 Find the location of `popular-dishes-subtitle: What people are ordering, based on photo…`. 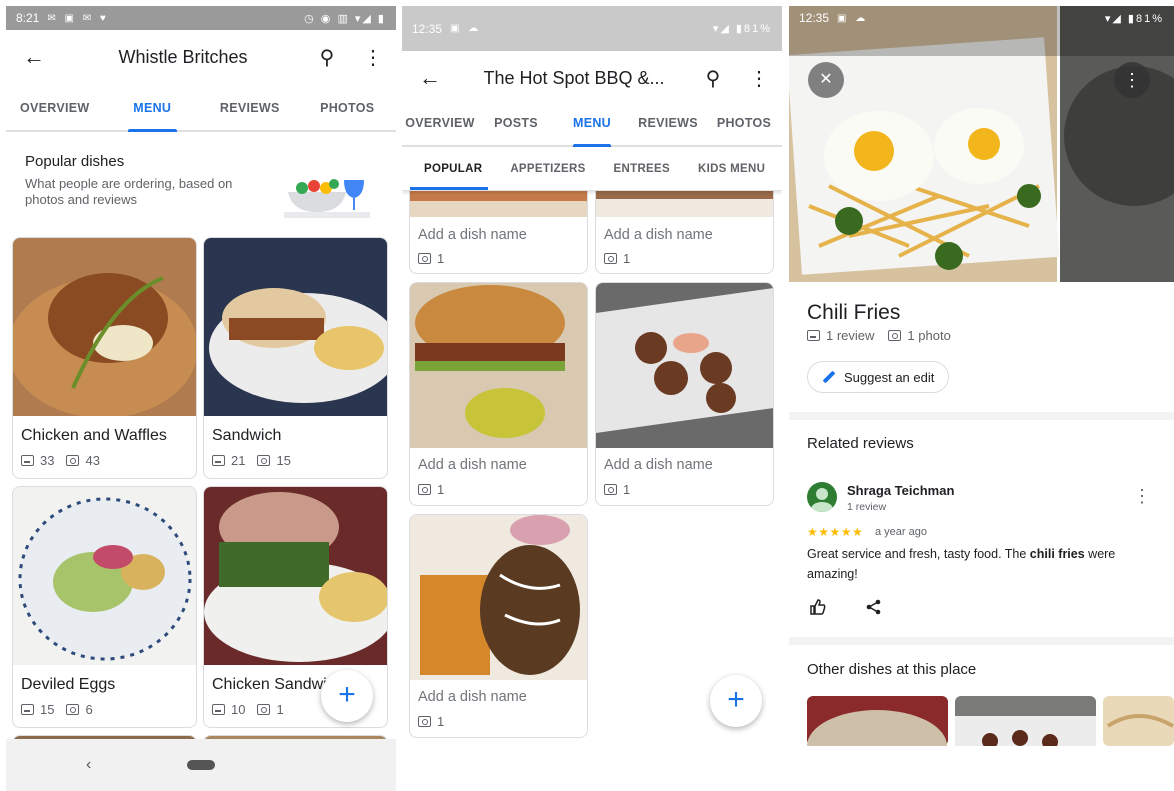

popular-dishes-subtitle: What people are ordering, based on photo… is located at coordinates (129, 191).